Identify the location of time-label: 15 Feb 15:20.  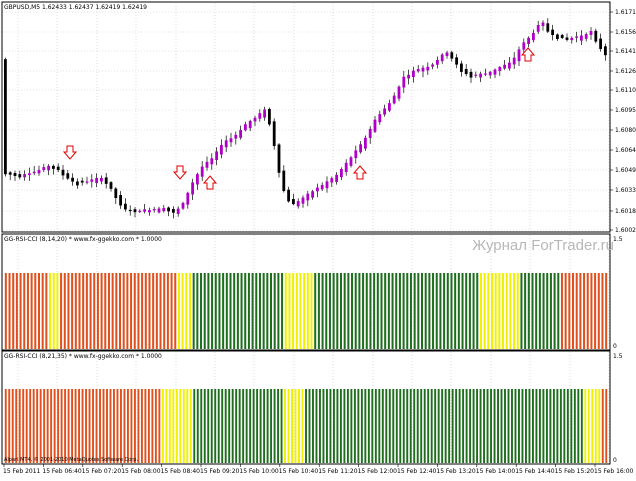
(575, 471).